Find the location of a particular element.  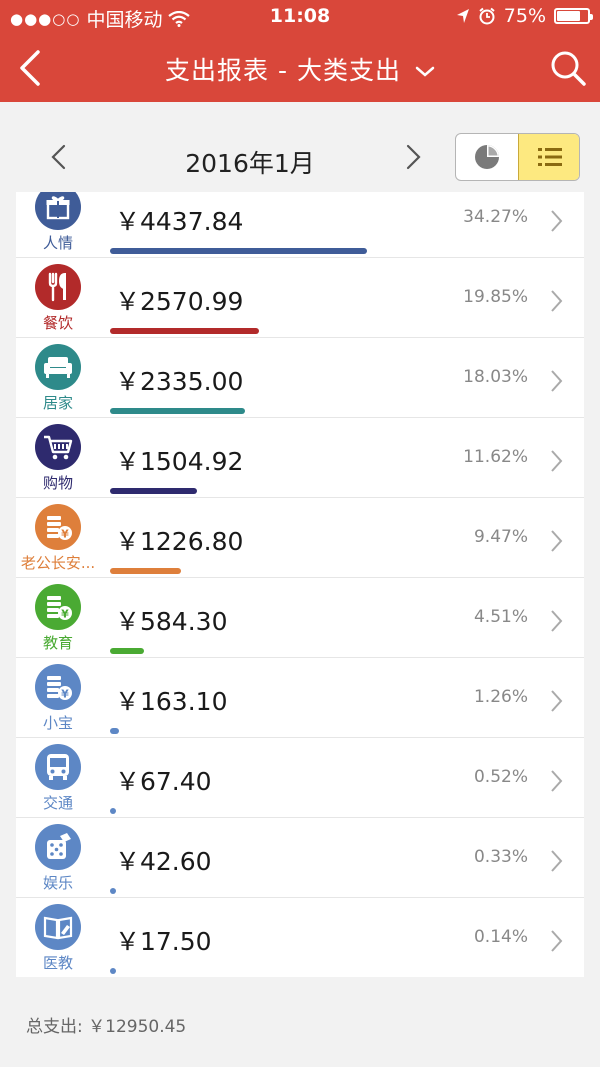

pie-chart-view-button is located at coordinates (487, 157).